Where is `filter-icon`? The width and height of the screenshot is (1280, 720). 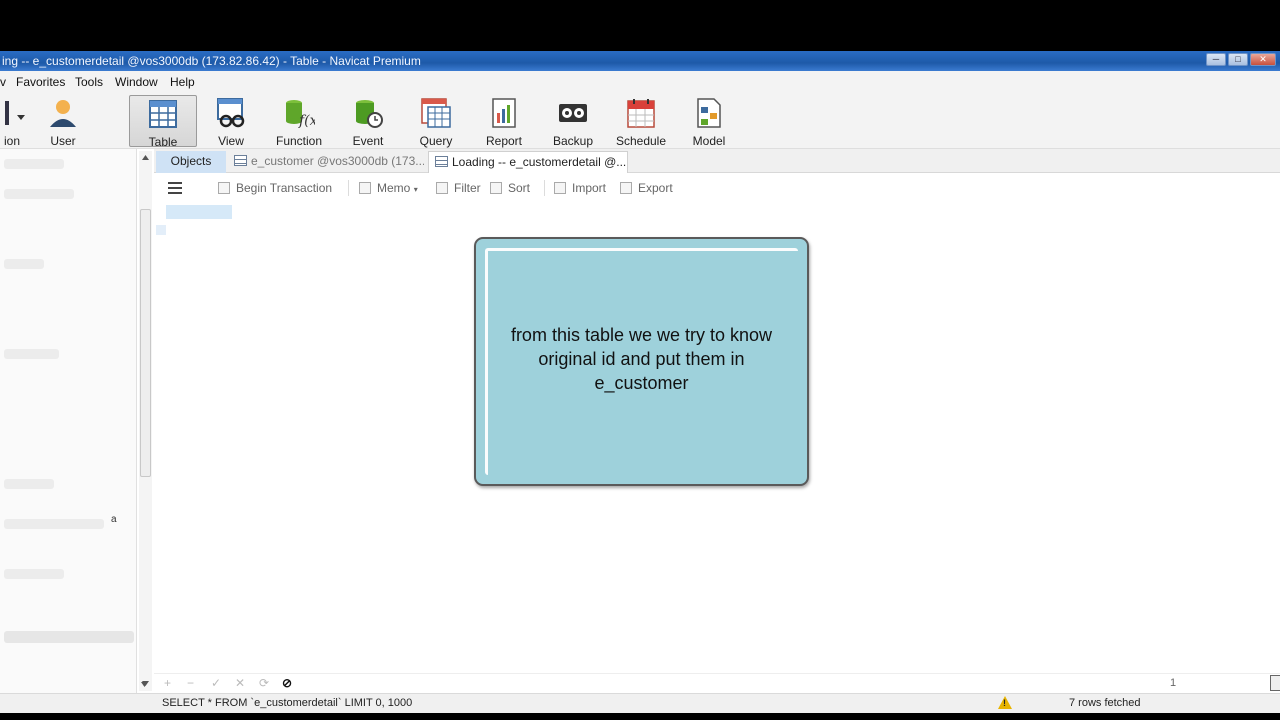 filter-icon is located at coordinates (442, 188).